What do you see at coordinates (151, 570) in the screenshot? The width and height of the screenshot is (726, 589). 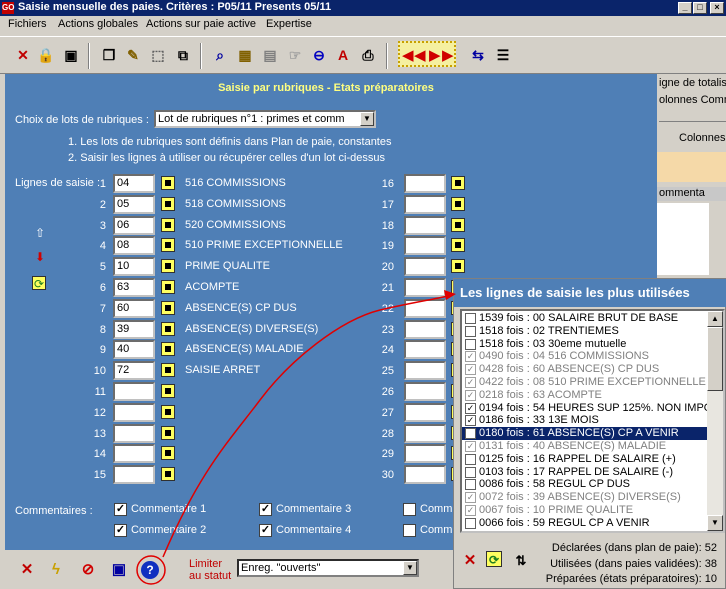 I see `help-highlight-circle` at bounding box center [151, 570].